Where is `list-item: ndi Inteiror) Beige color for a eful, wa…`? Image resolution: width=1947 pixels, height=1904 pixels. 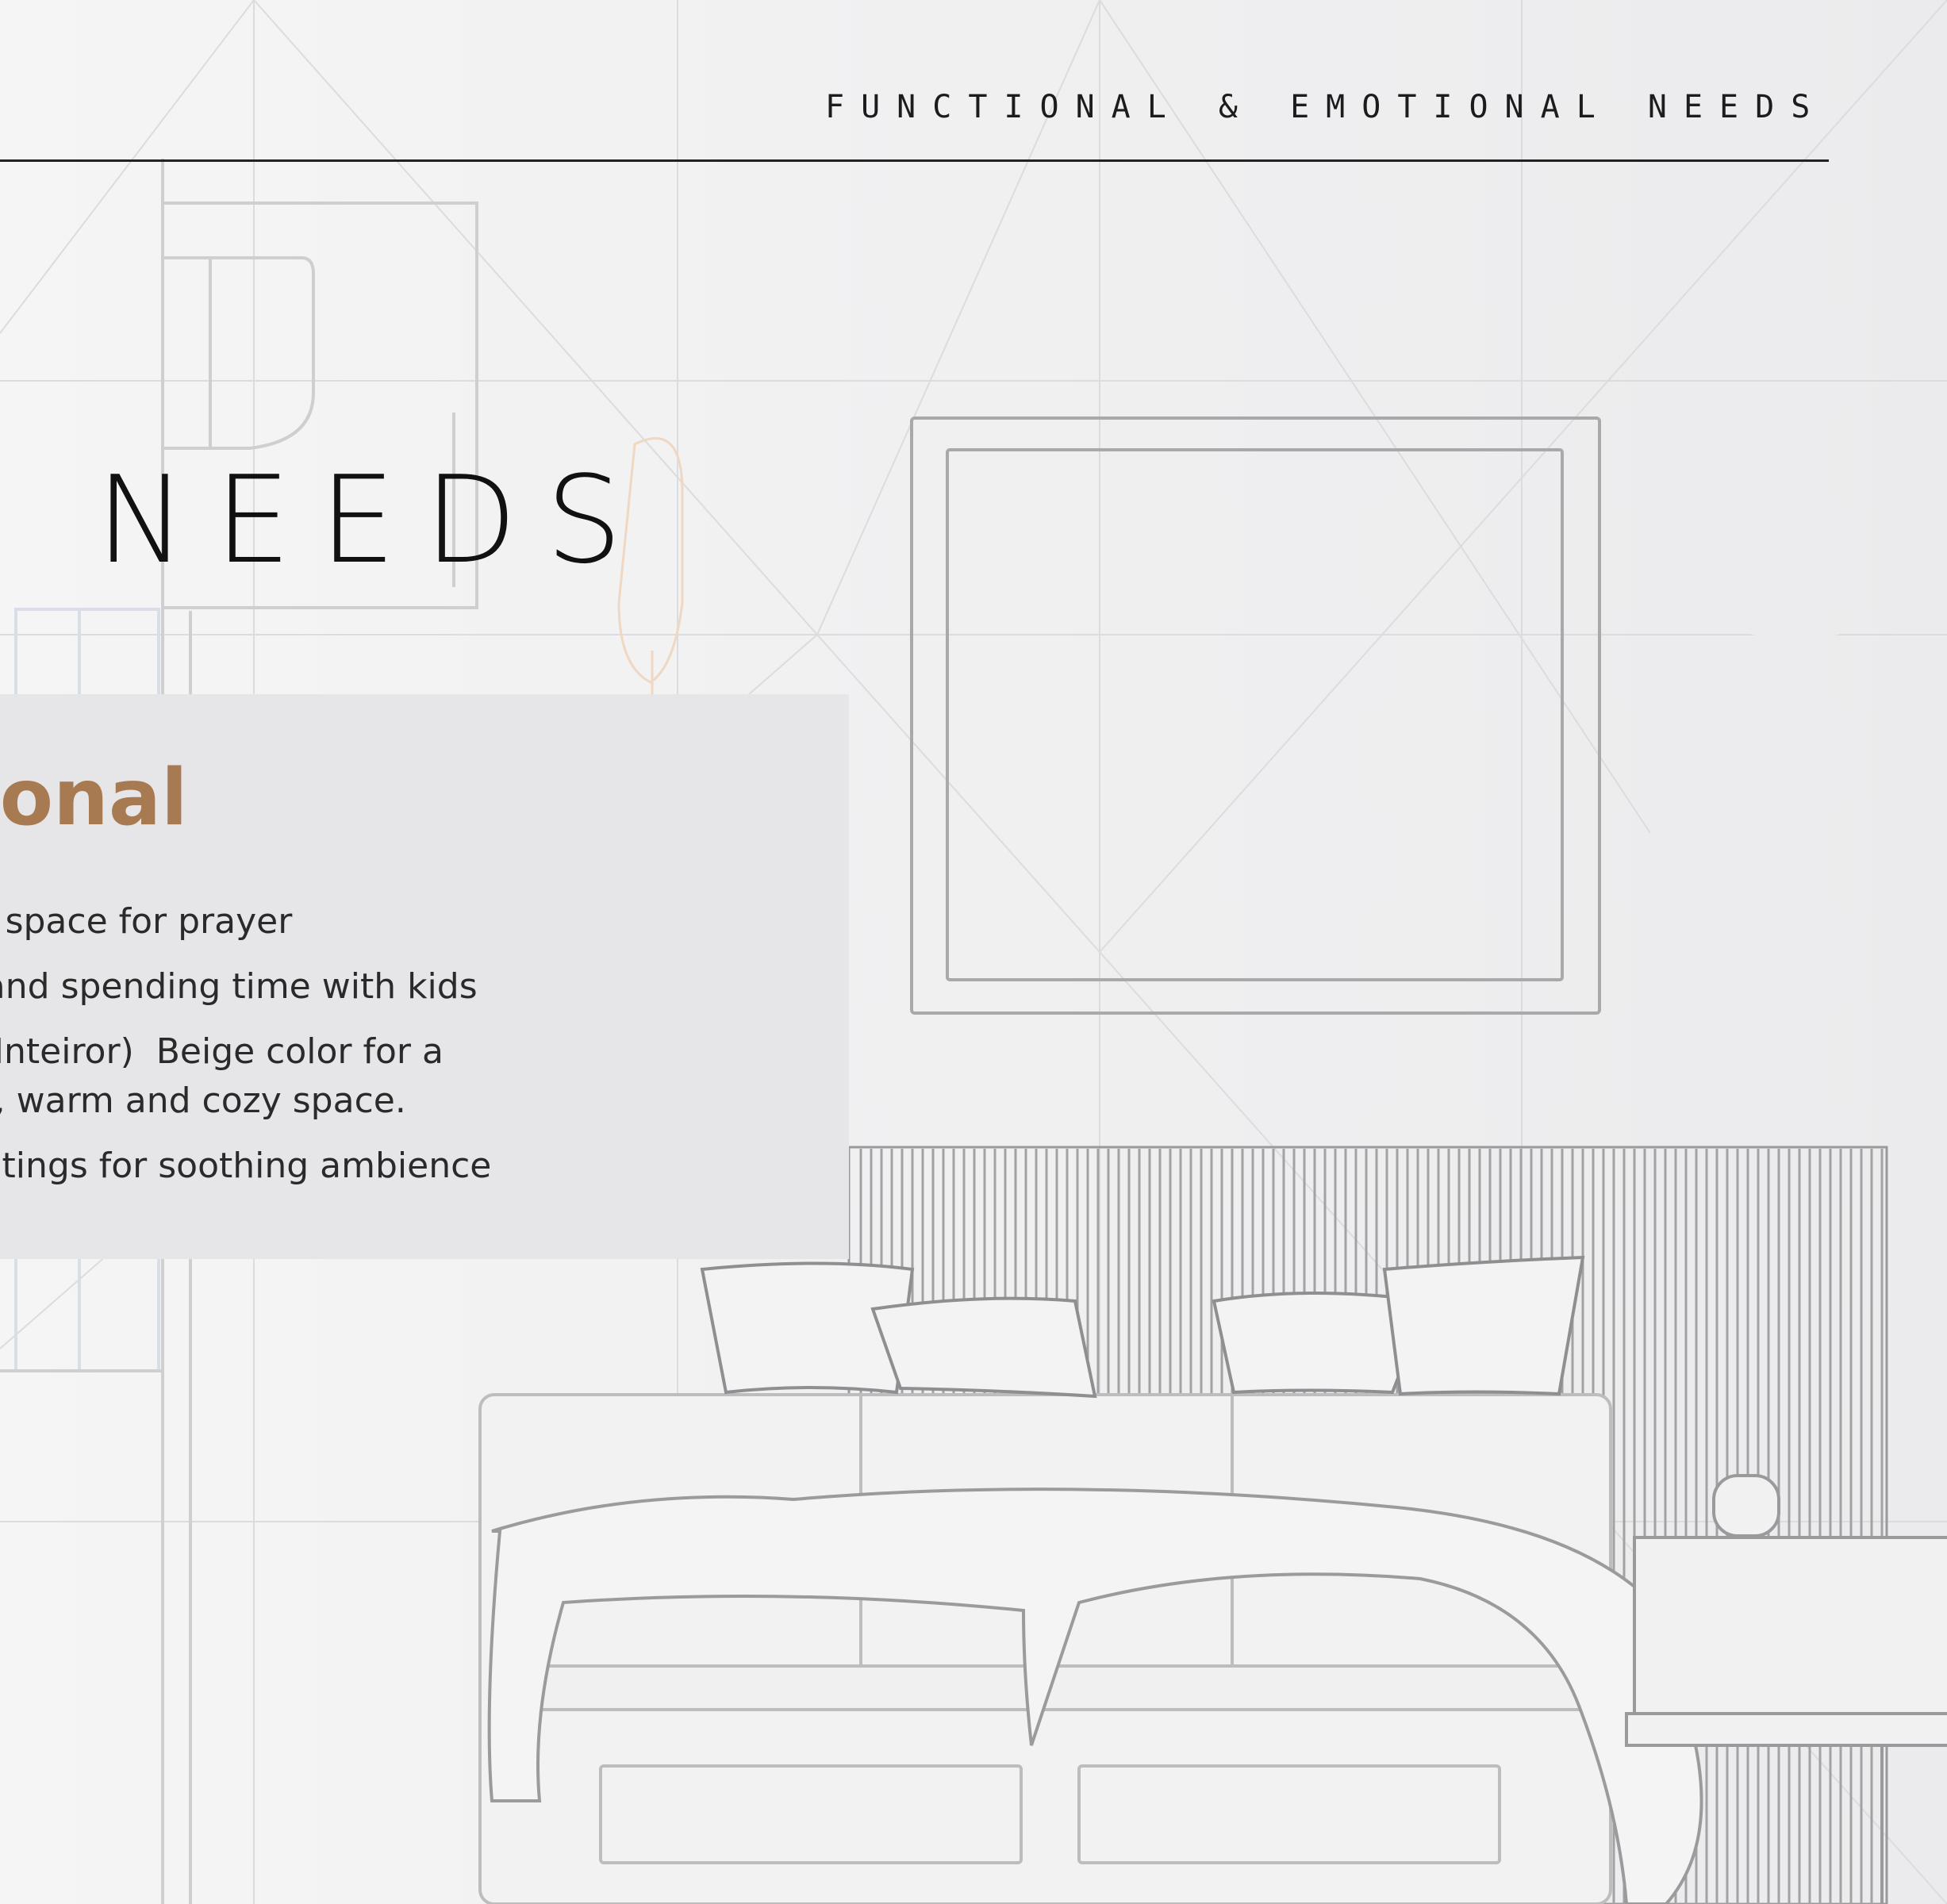
list-item: ndi Inteiror) Beige color for a eful, wa… is located at coordinates (222, 1076).